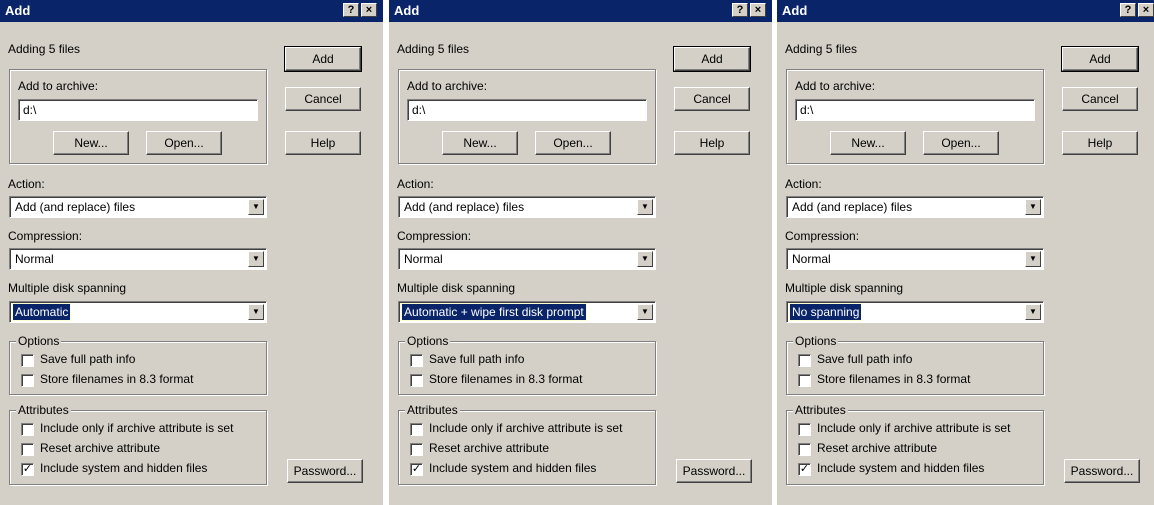  I want to click on spanning-select: Automatic + wipe first disk prompt ▼, so click(527, 312).